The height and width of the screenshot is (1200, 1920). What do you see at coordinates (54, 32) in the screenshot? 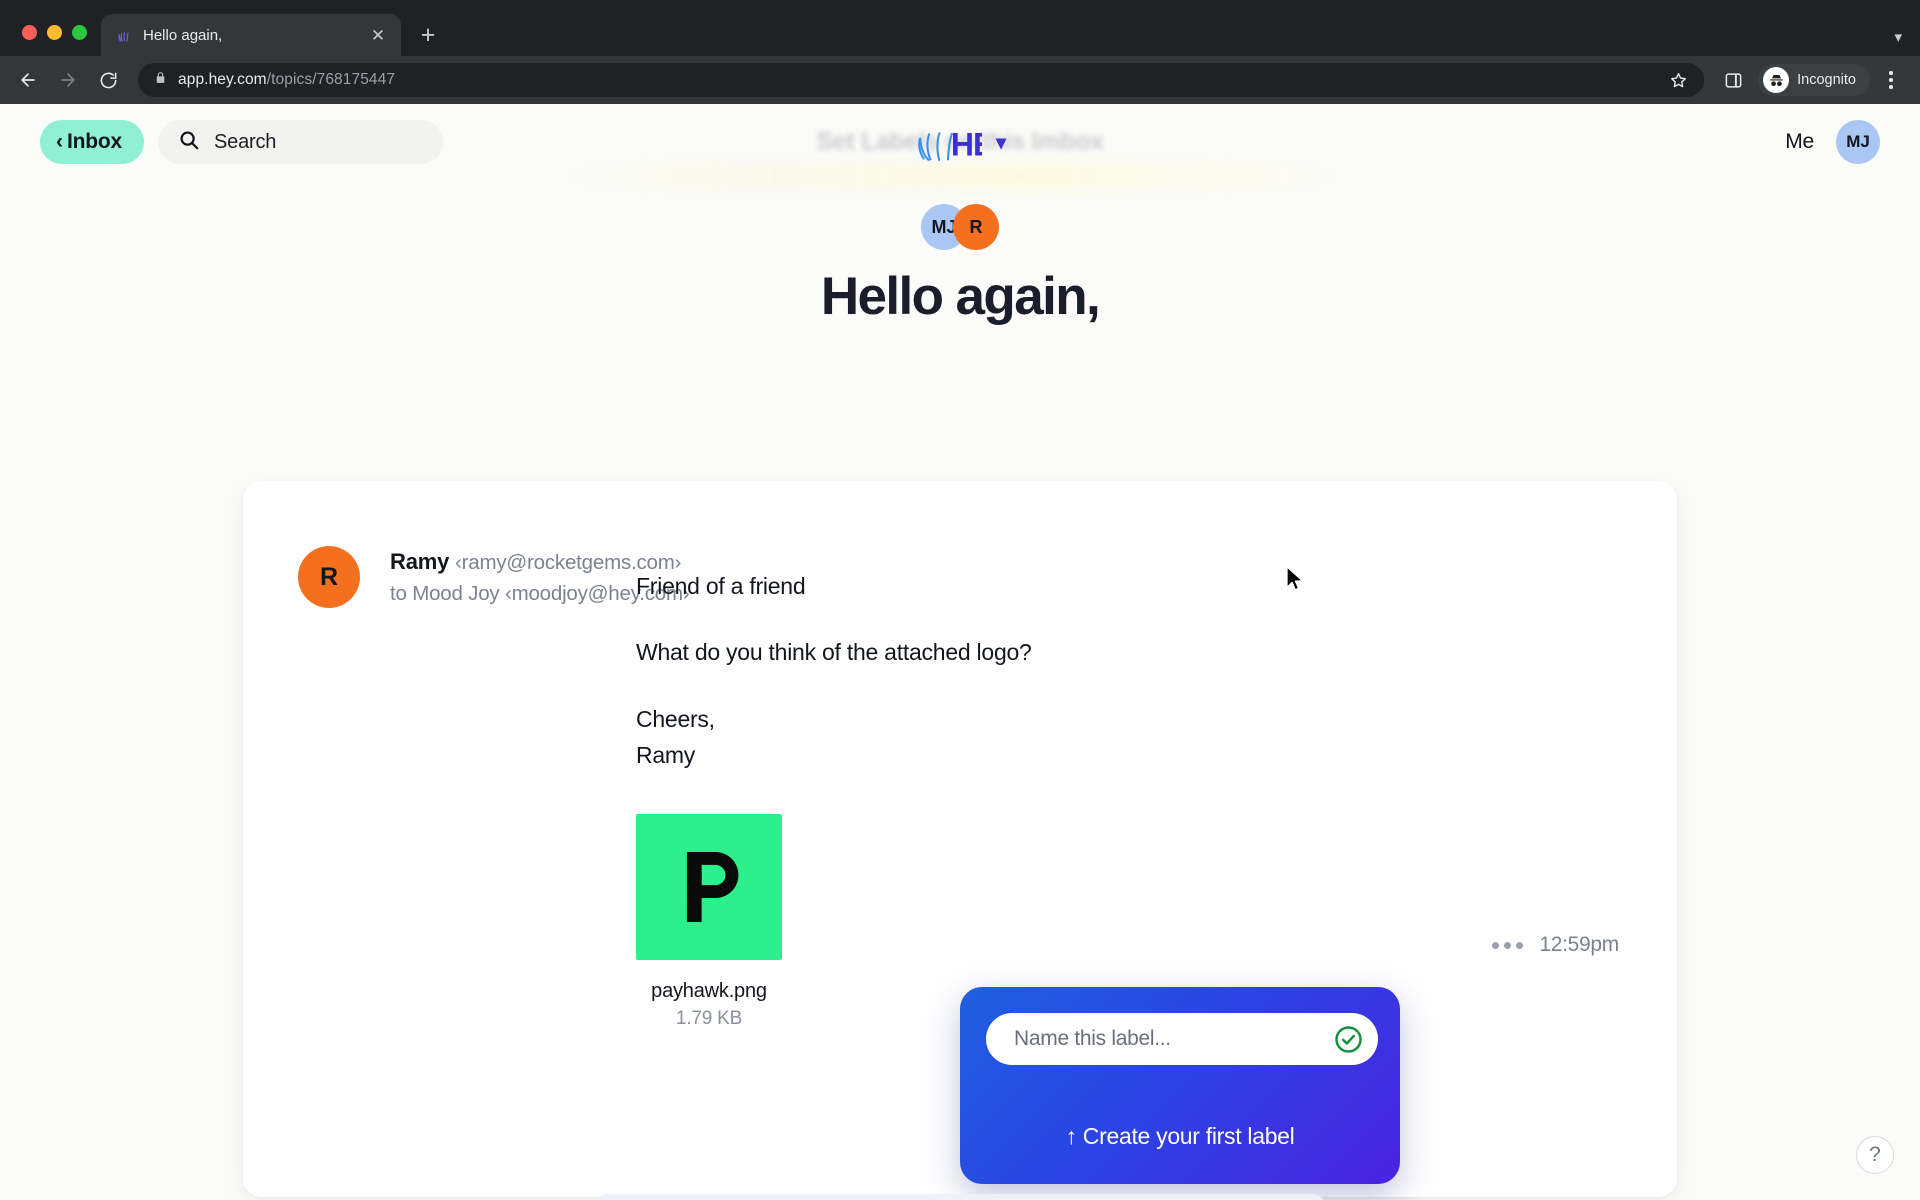
I see `minimize-window-button` at bounding box center [54, 32].